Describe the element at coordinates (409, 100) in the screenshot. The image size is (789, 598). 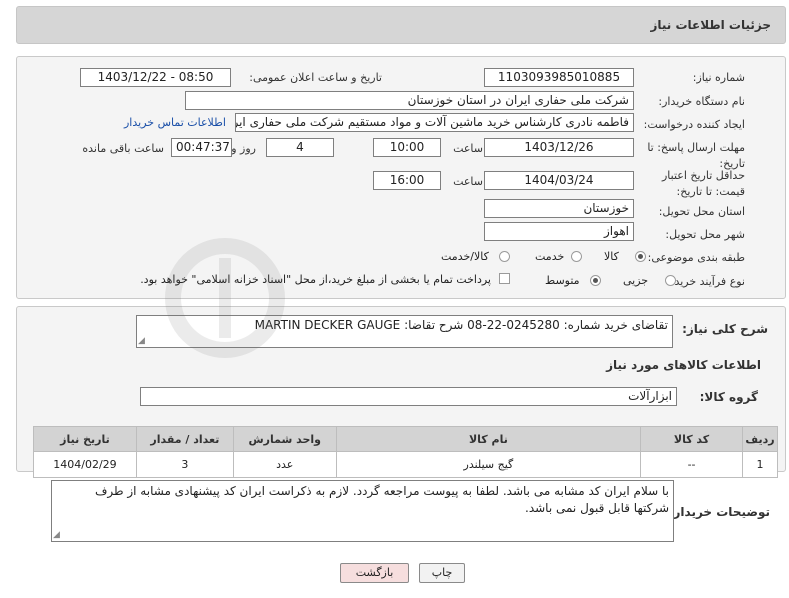
I see `buyer-org-field: شرکت ملی حفاری ایران در استان خوزستان` at that location.